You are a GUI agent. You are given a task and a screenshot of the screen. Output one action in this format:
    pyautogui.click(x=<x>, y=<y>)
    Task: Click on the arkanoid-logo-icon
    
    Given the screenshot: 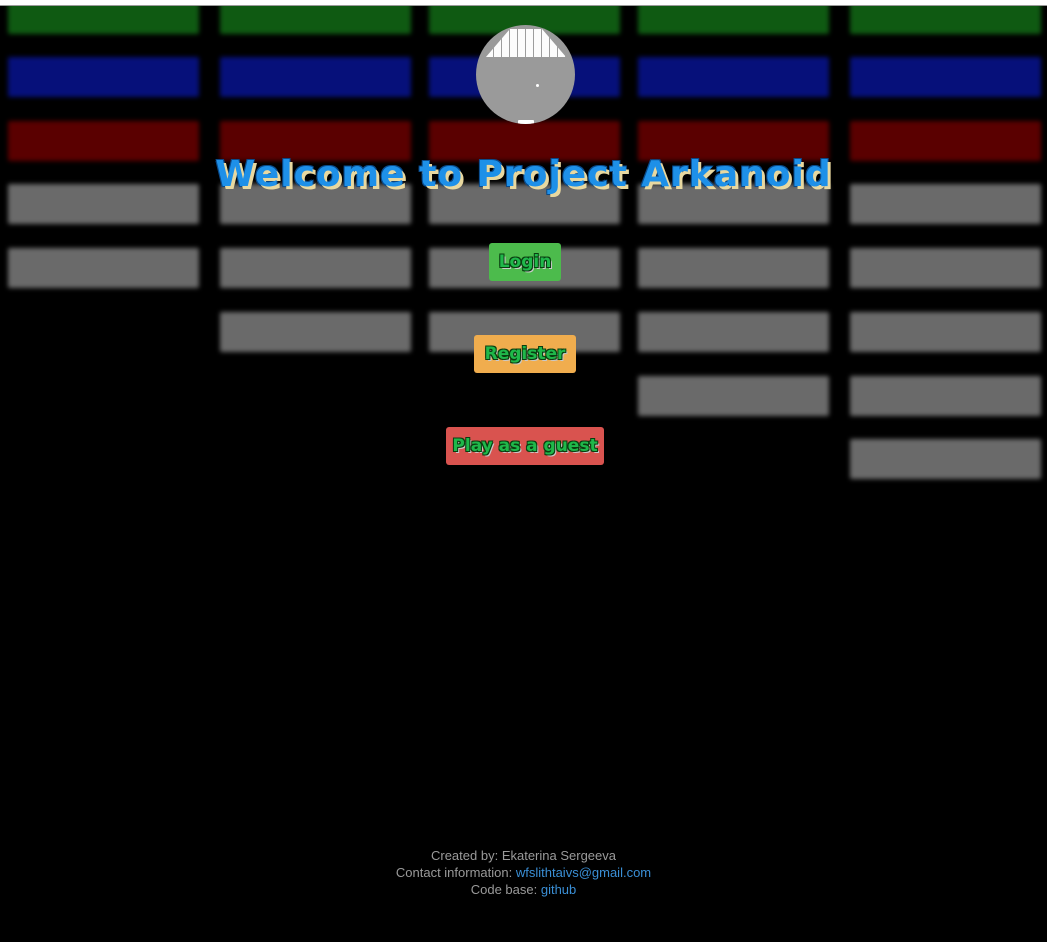 What is the action you would take?
    pyautogui.click(x=525, y=74)
    